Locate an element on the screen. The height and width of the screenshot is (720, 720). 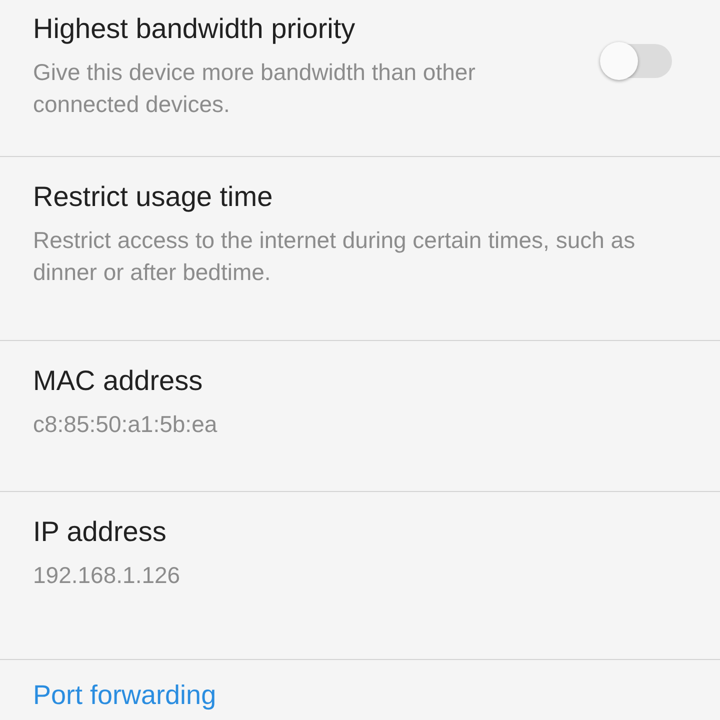
setting-description: 192.168.1.126 is located at coordinates (106, 575).